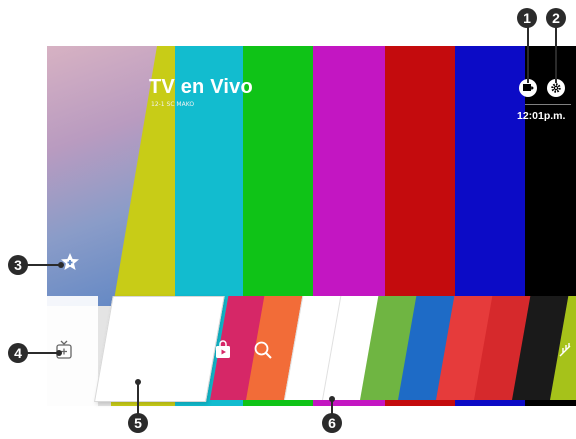 Image resolution: width=576 pixels, height=439 pixels. I want to click on callout-2: 2, so click(556, 18).